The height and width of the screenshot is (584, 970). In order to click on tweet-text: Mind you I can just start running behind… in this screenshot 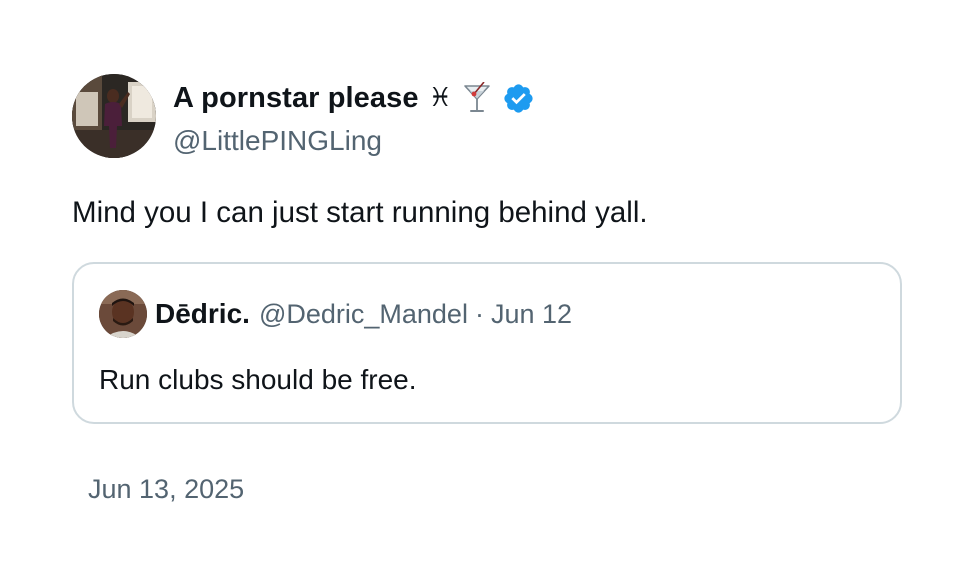, I will do `click(360, 212)`.